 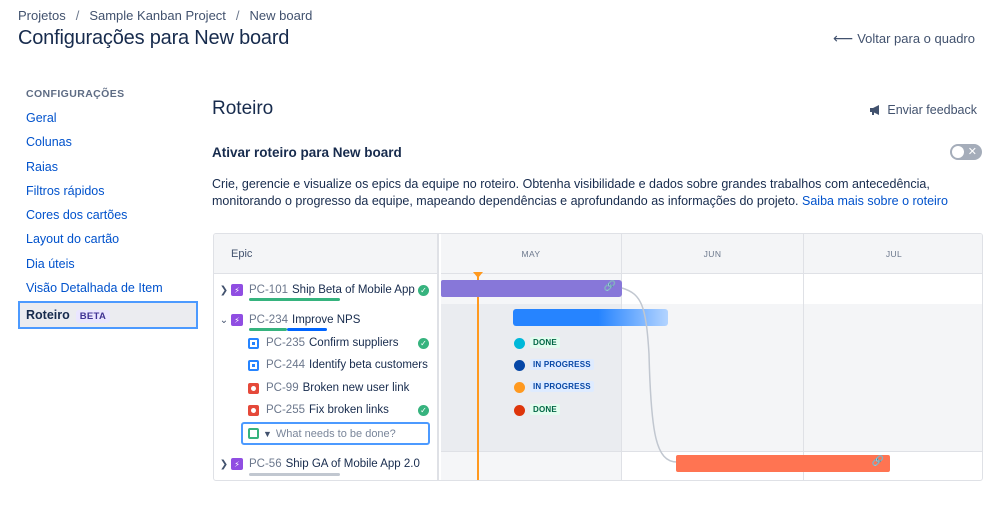 What do you see at coordinates (958, 152) in the screenshot?
I see `toggle-knob` at bounding box center [958, 152].